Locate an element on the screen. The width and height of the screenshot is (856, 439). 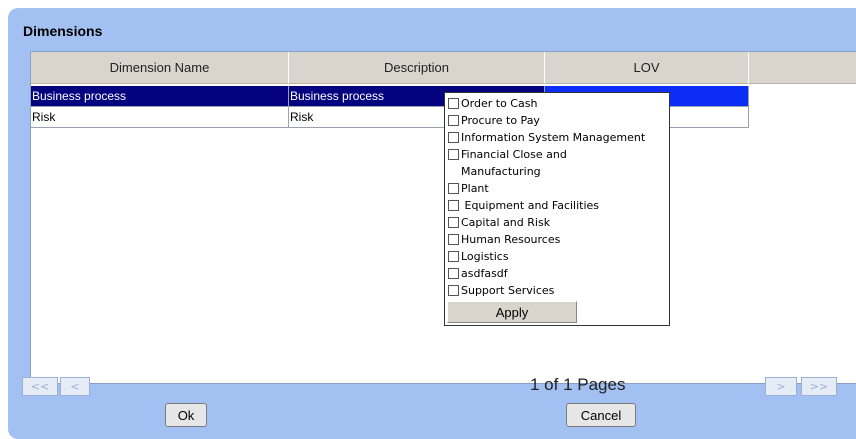
cancel-button: Cancel is located at coordinates (601, 415).